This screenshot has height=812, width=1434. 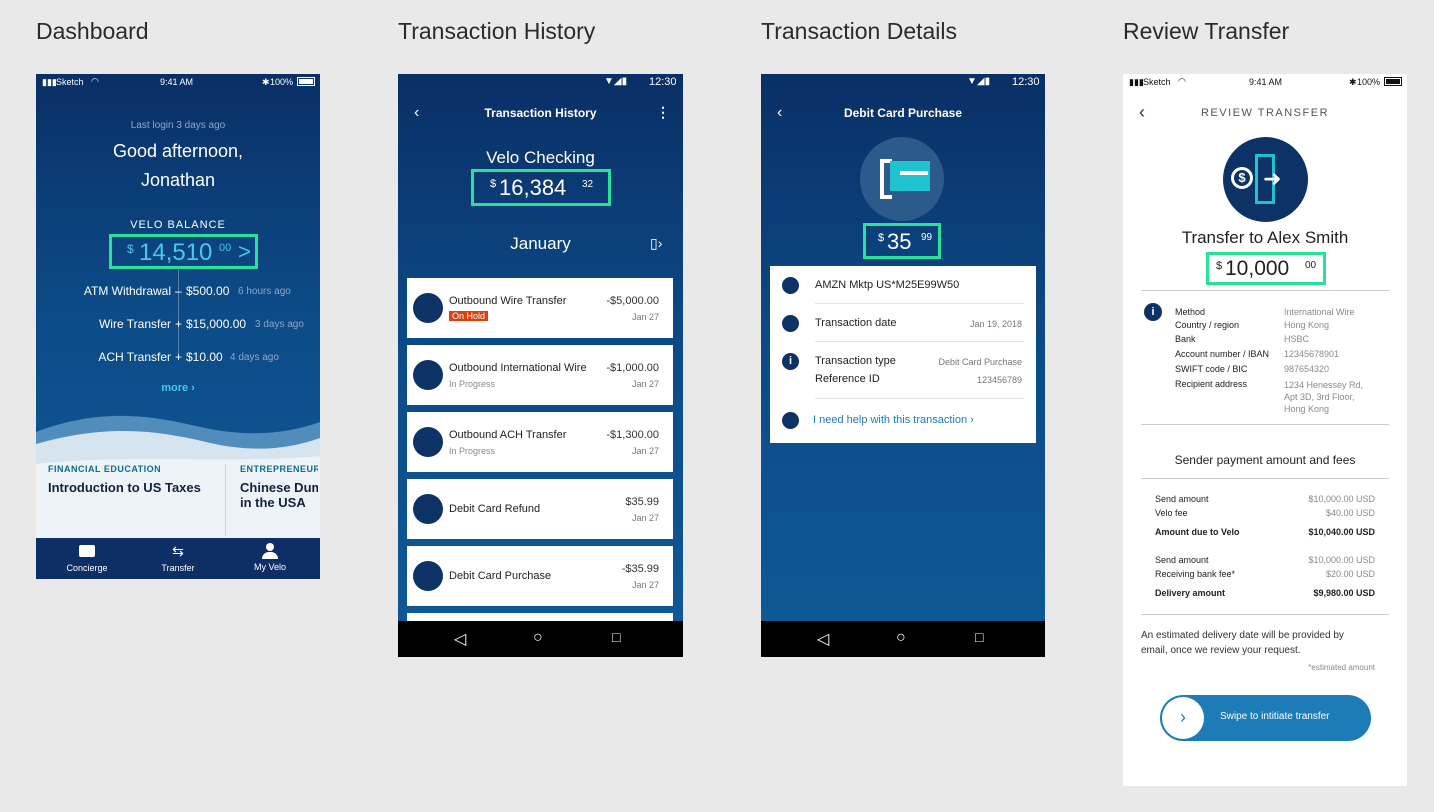 What do you see at coordinates (1195, 574) in the screenshot?
I see `fee-label: Receiving bank fee*` at bounding box center [1195, 574].